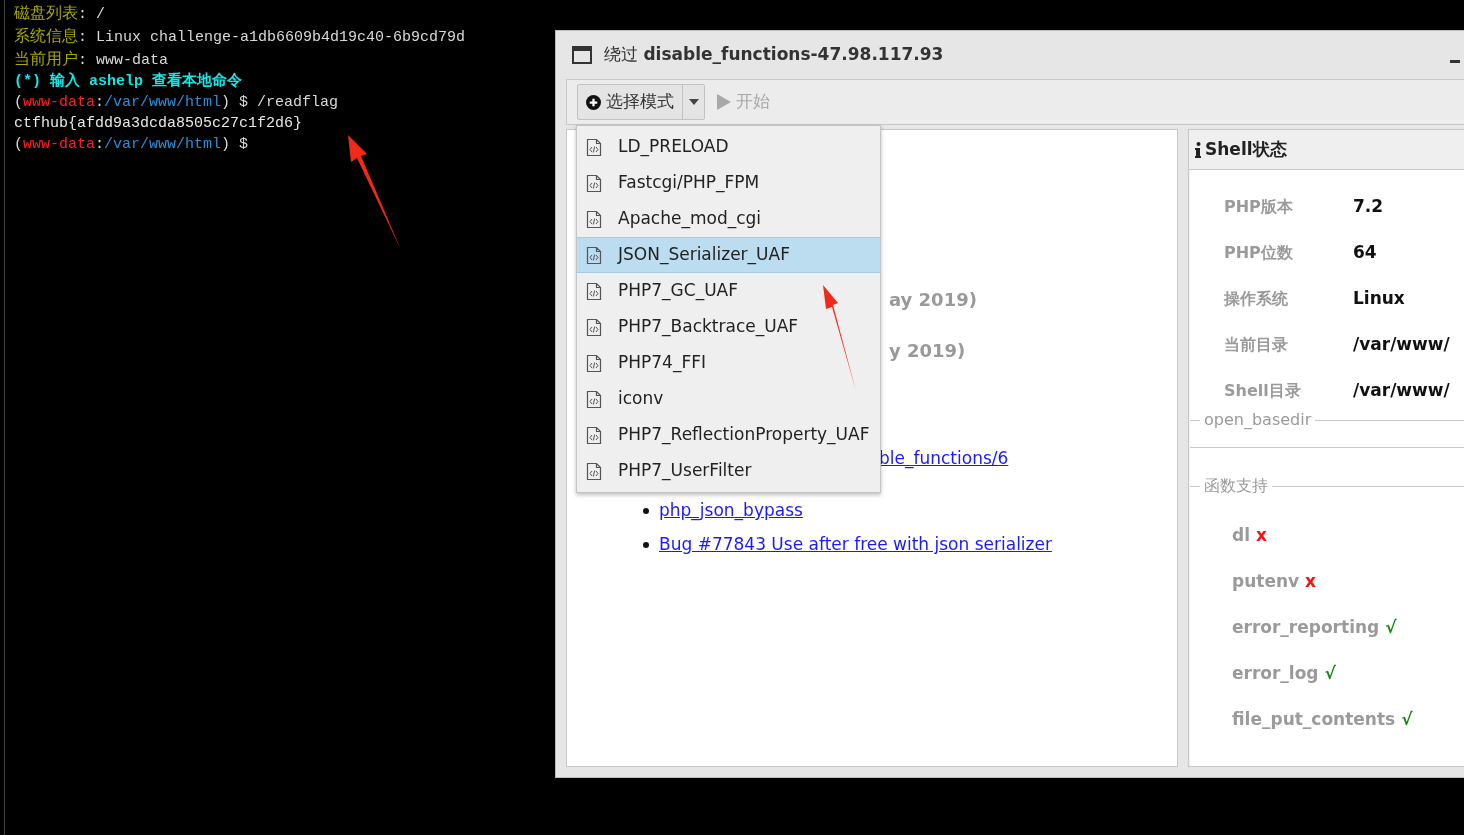 This screenshot has height=835, width=1464. Describe the element at coordinates (855, 545) in the screenshot. I see `reference-link: Bug #77843 Use after free with json serializer` at that location.